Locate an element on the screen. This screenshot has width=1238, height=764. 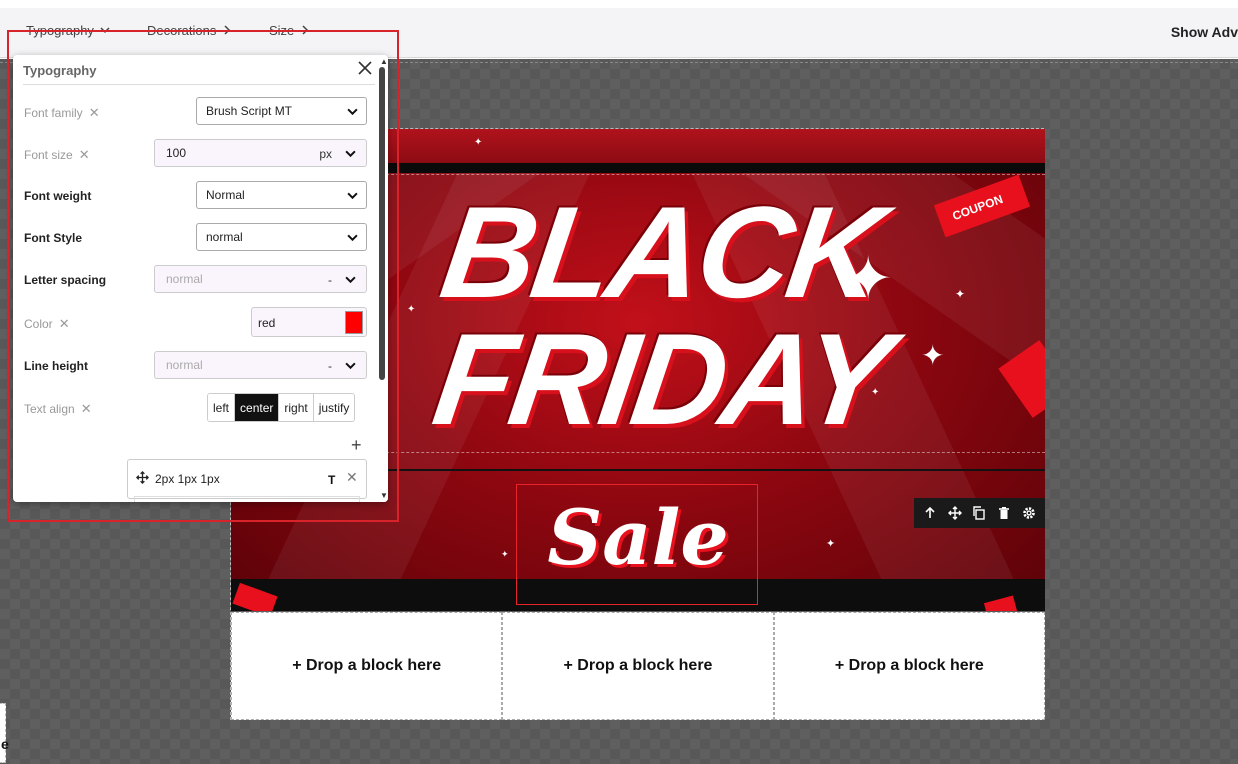
font-size-label-text: Font size is located at coordinates (48, 155).